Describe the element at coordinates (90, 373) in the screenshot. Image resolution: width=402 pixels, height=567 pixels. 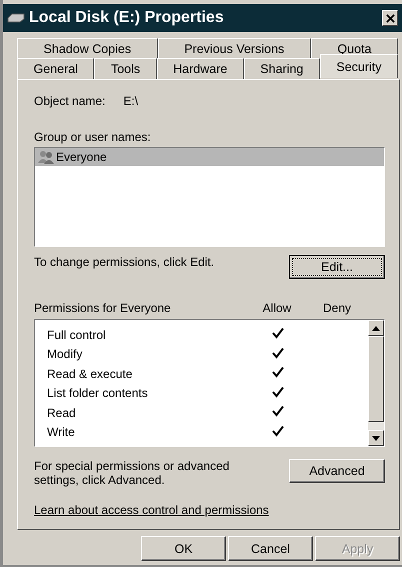
I see `permission-name: Read & execute` at that location.